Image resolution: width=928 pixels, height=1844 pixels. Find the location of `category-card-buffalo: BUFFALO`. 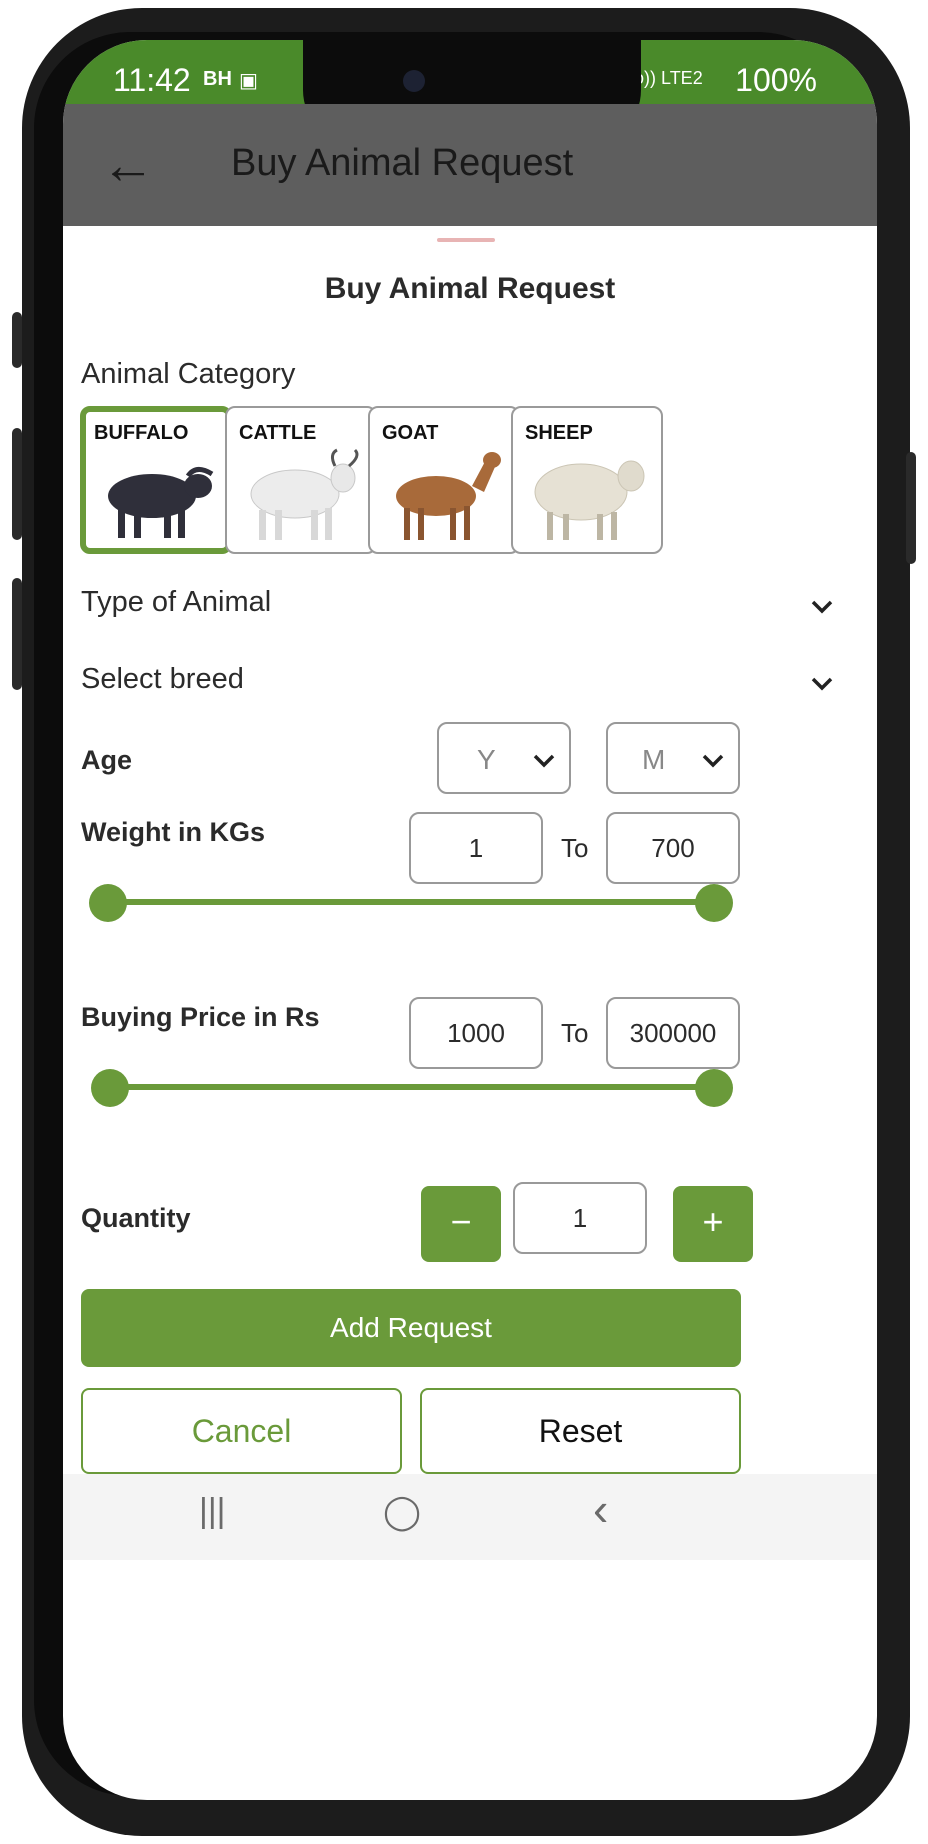

category-card-buffalo: BUFFALO is located at coordinates (156, 480).